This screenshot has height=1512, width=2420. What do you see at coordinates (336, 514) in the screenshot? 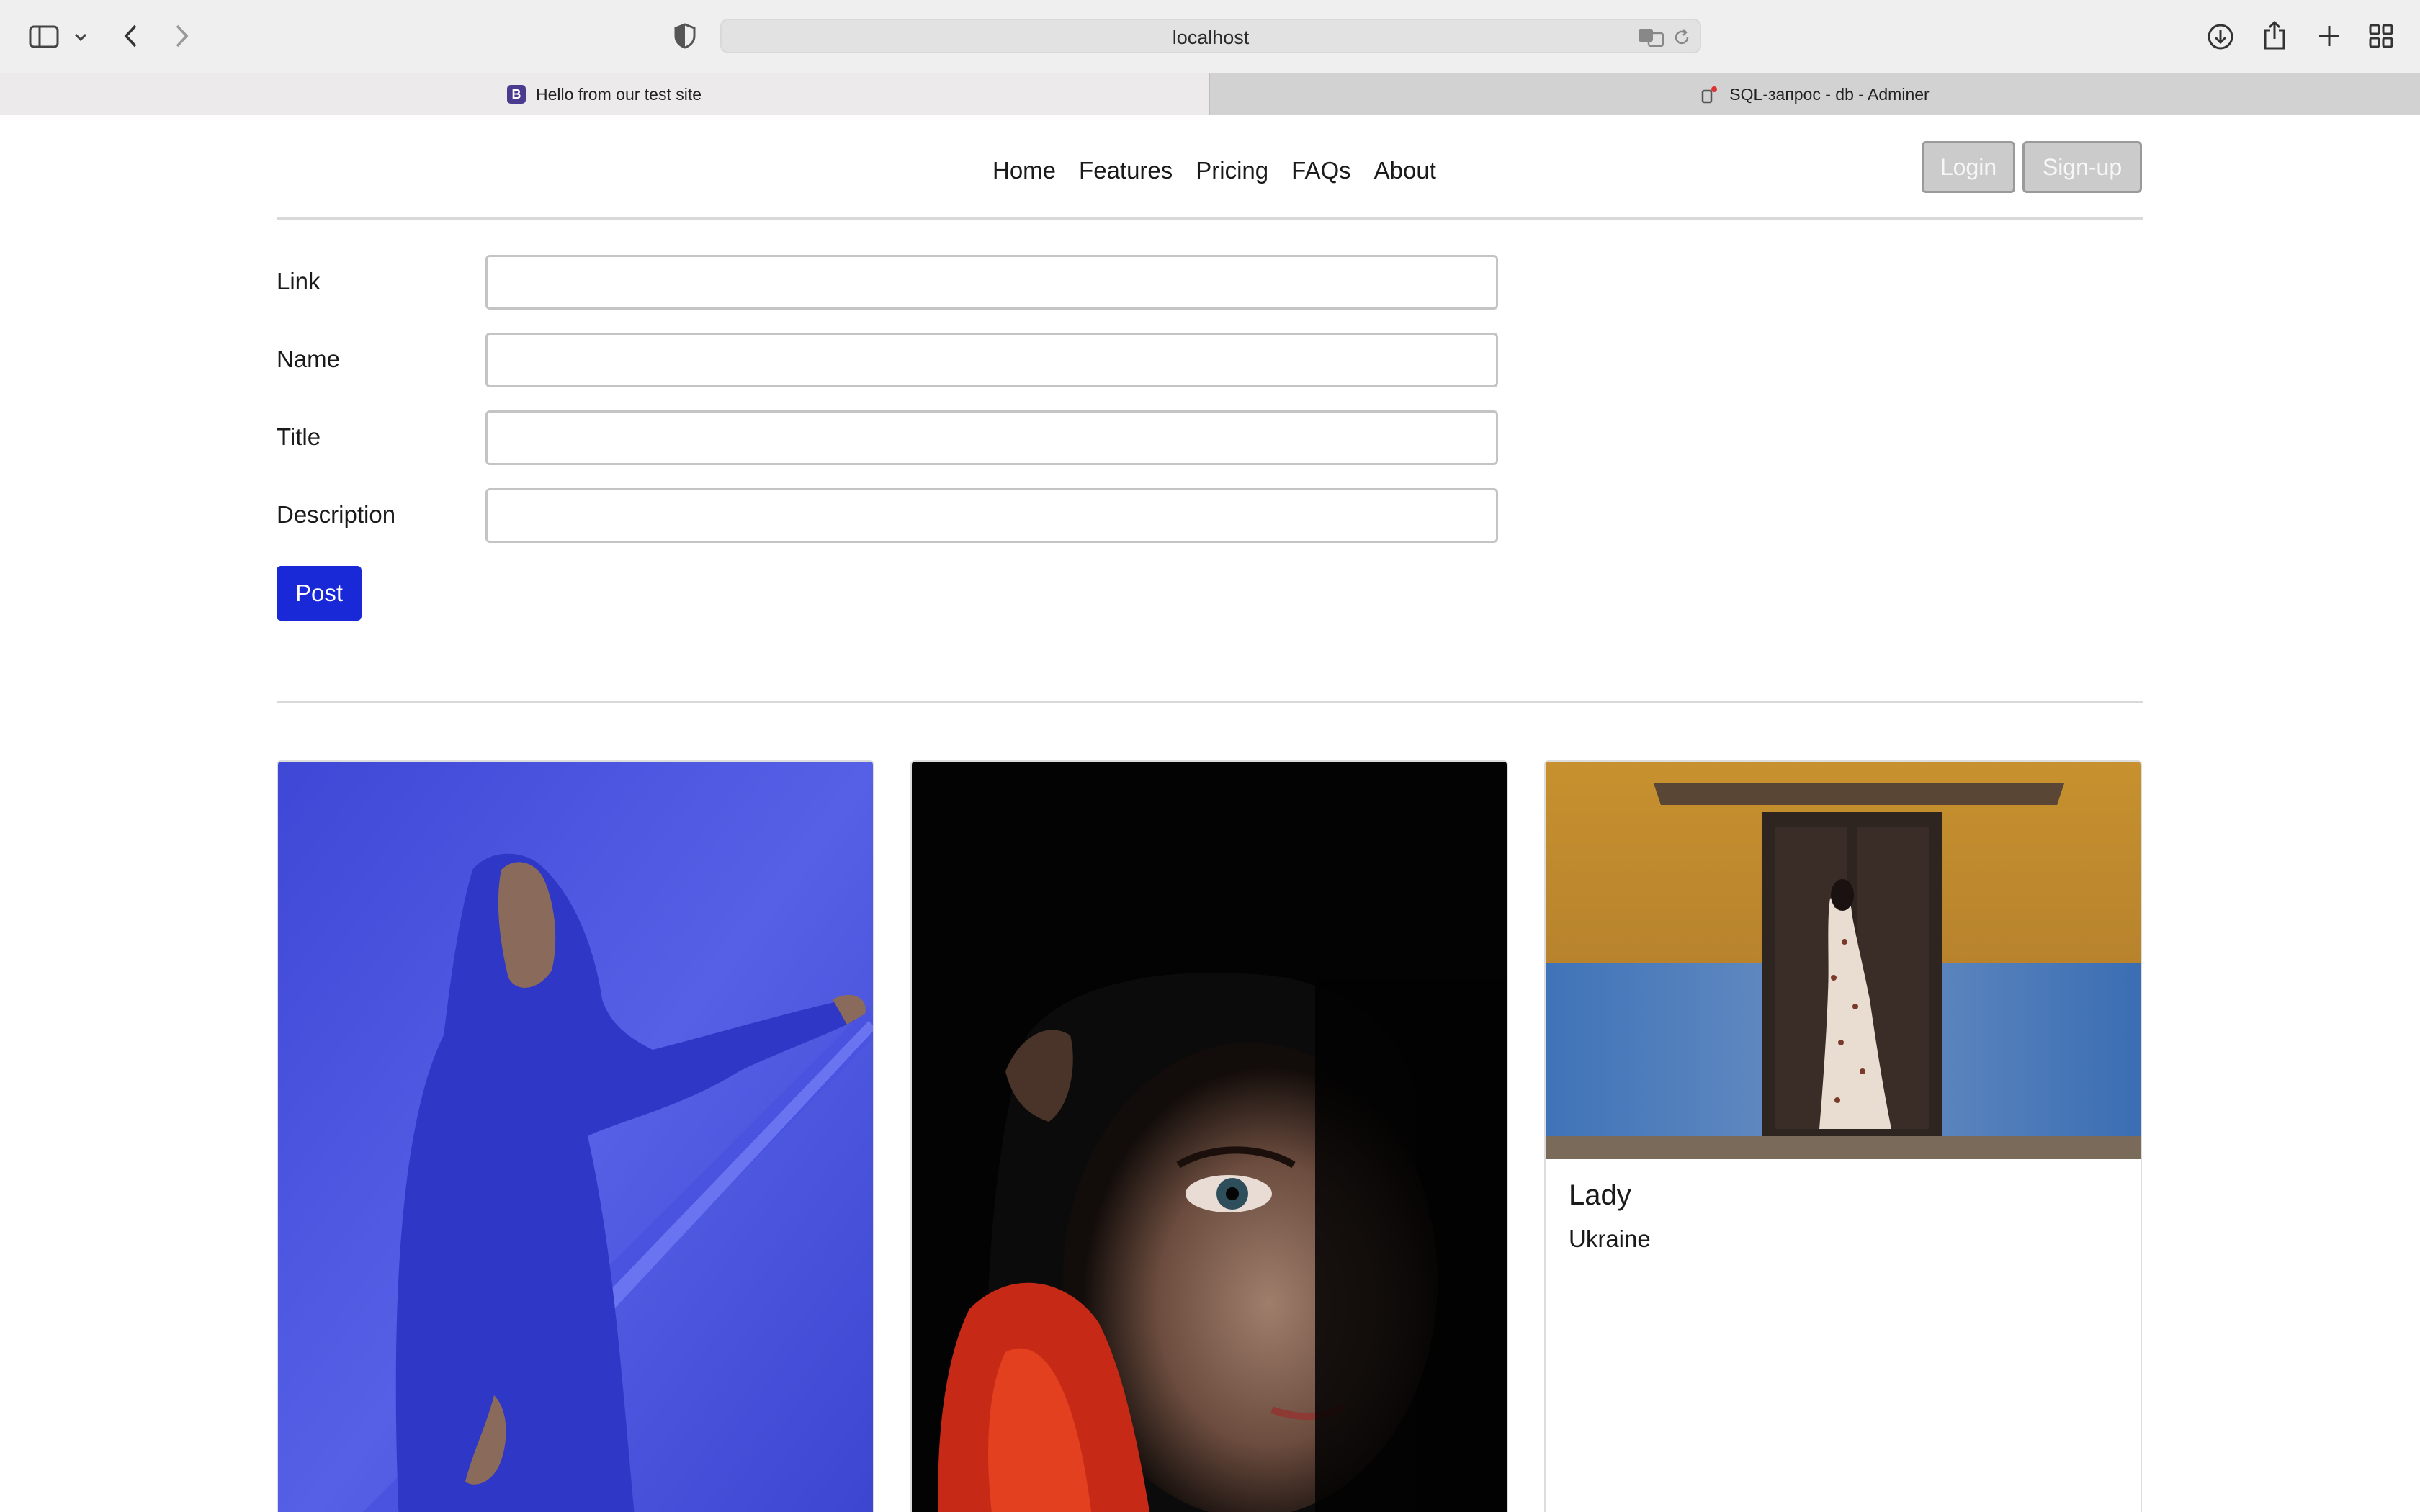
I see `description-label: Description` at bounding box center [336, 514].